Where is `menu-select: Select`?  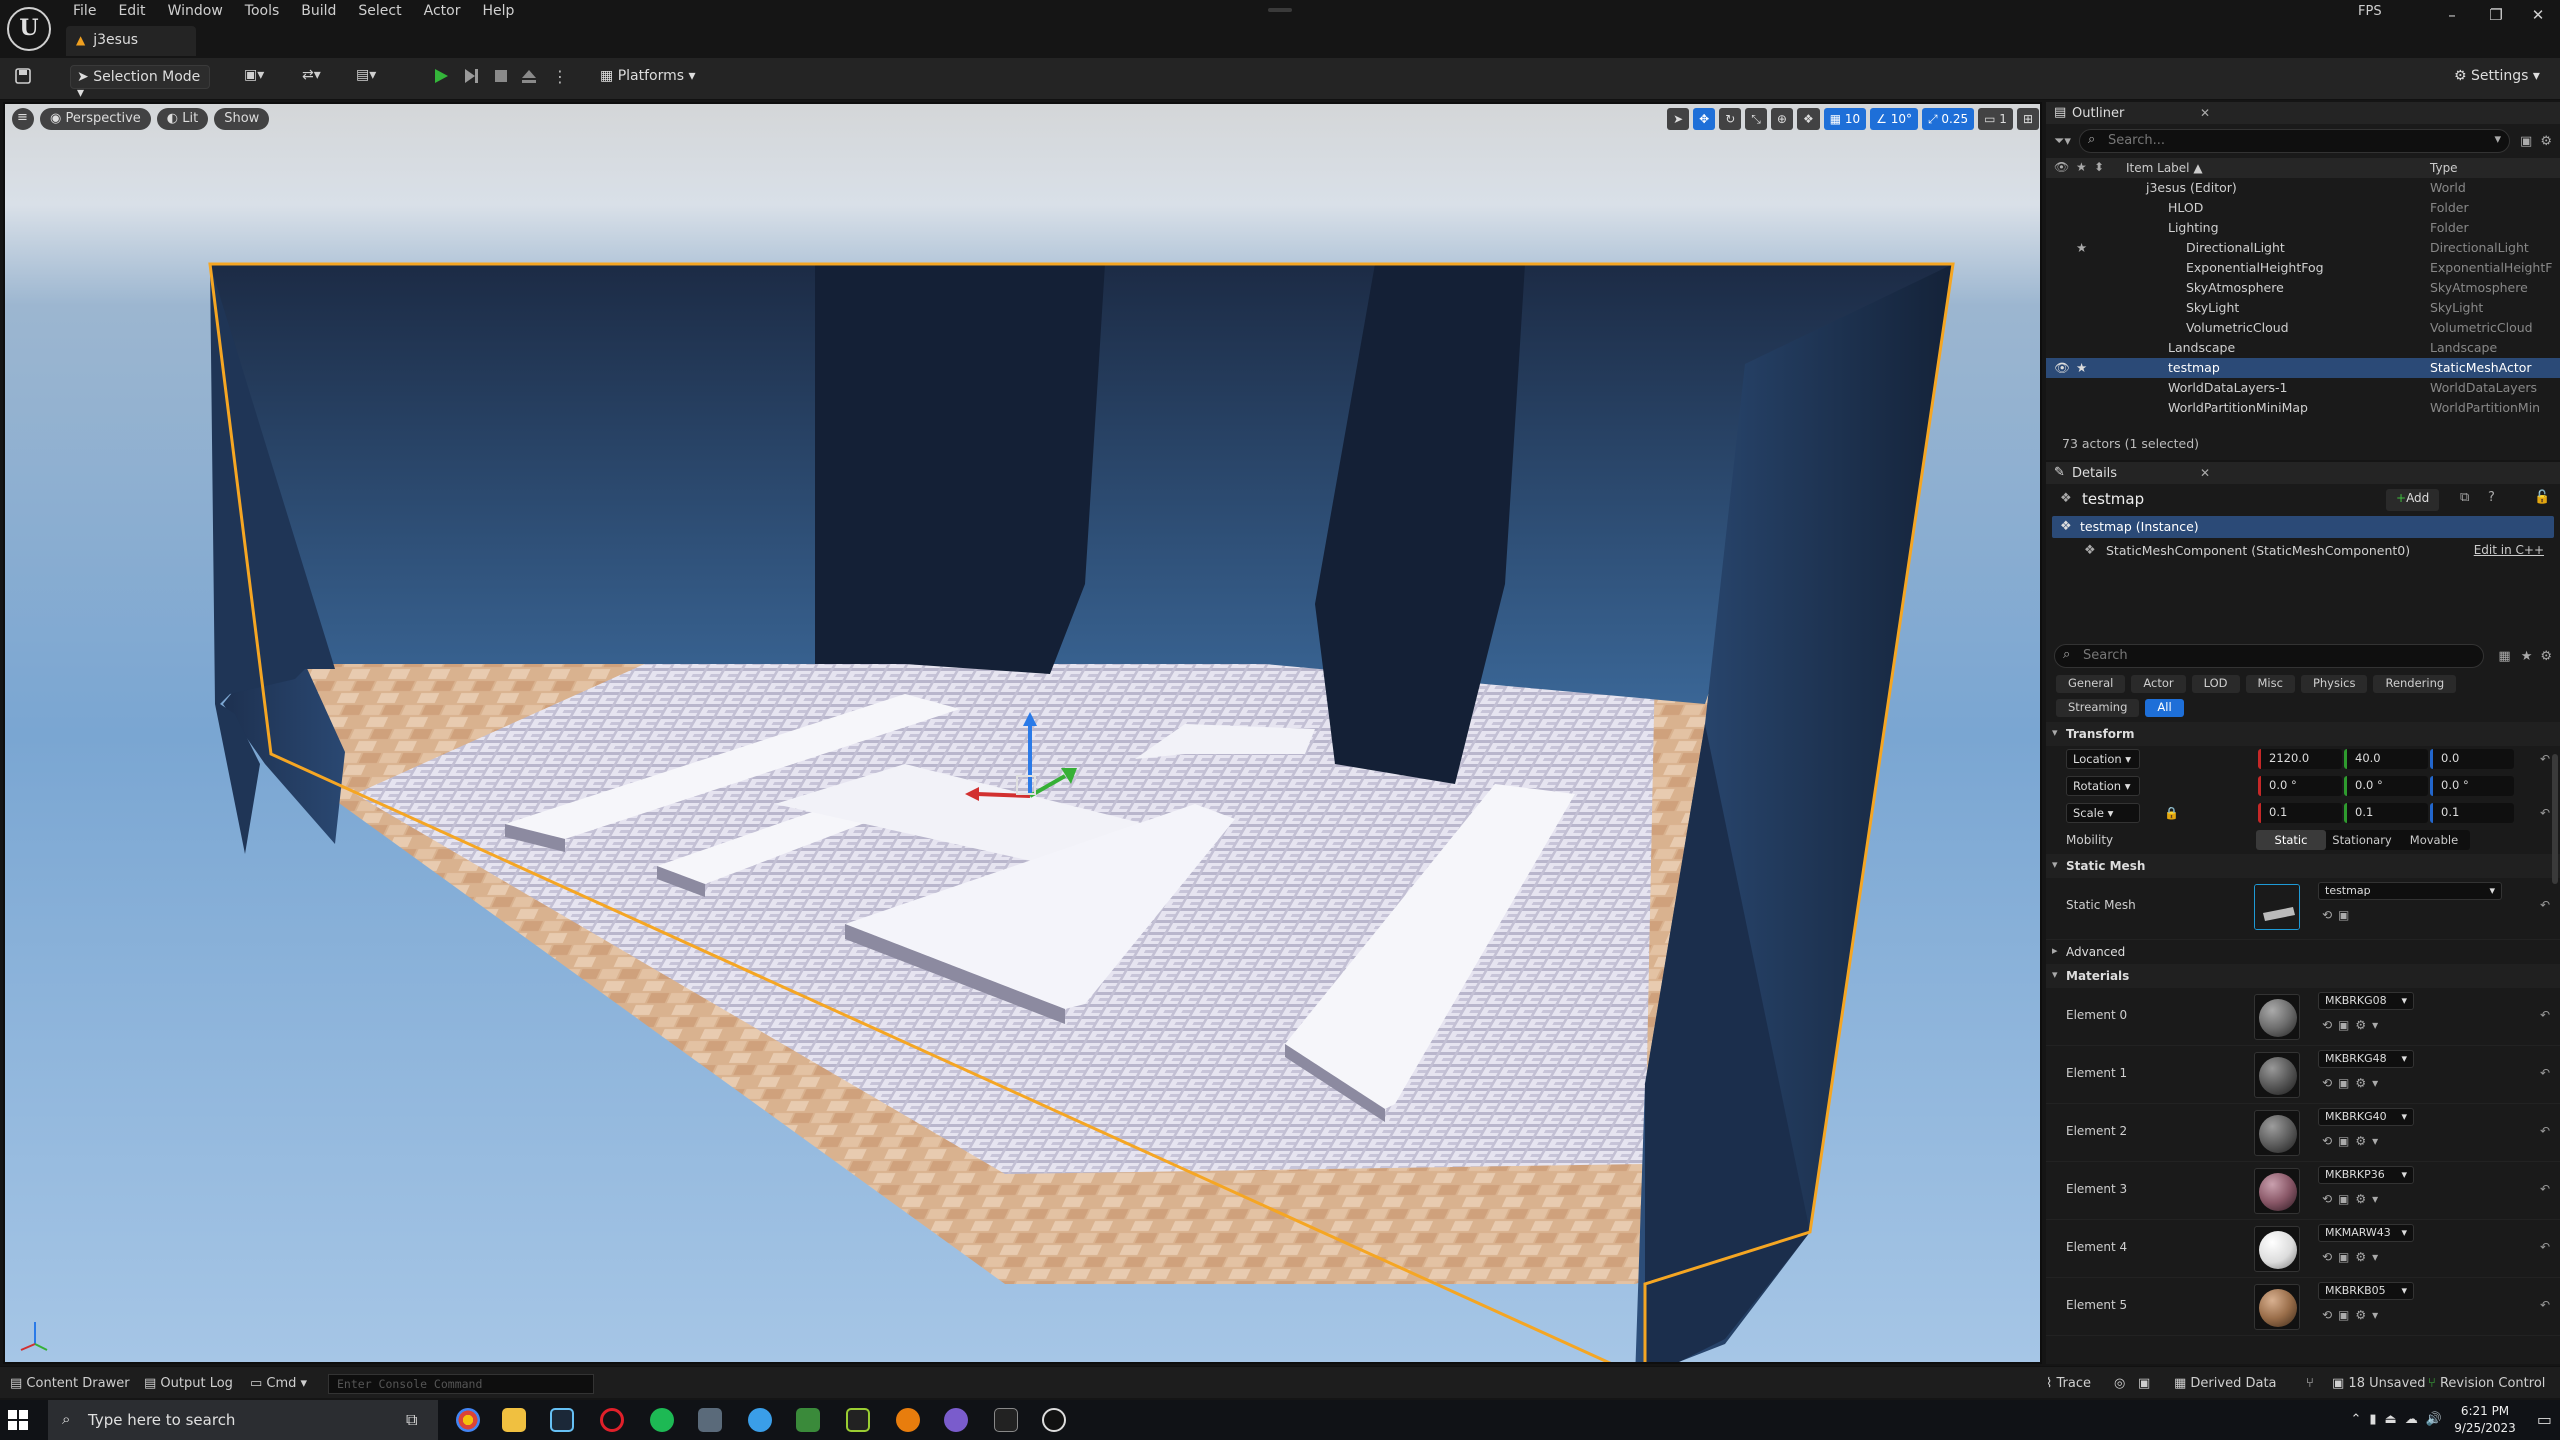
menu-select: Select is located at coordinates (379, 9).